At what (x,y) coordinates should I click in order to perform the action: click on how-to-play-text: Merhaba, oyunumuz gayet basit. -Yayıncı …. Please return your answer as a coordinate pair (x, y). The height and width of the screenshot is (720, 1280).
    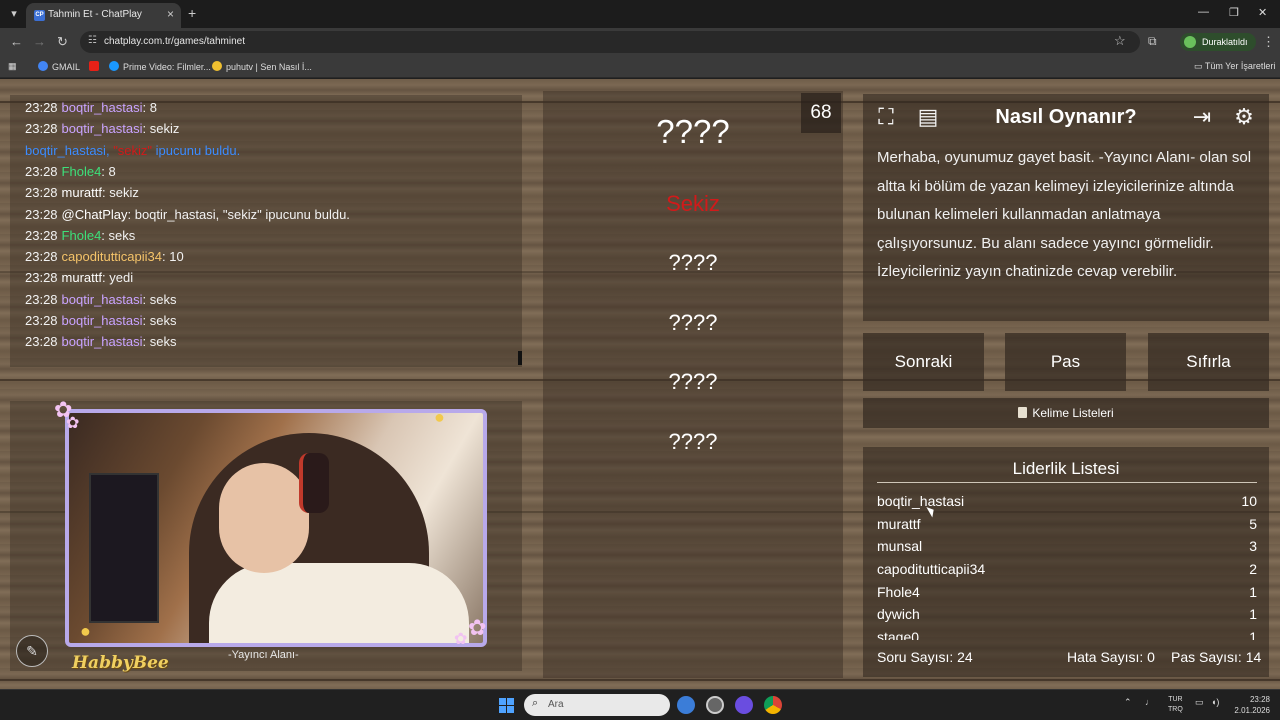
    Looking at the image, I should click on (1064, 214).